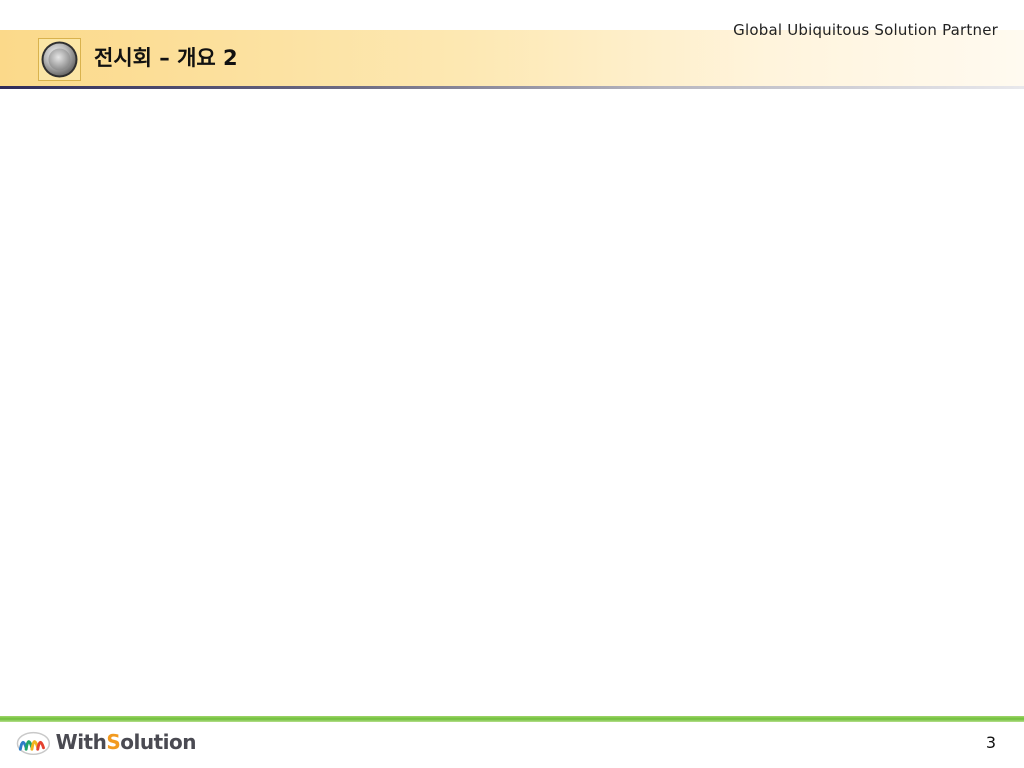 This screenshot has width=1024, height=768. I want to click on page-number: 3, so click(990, 742).